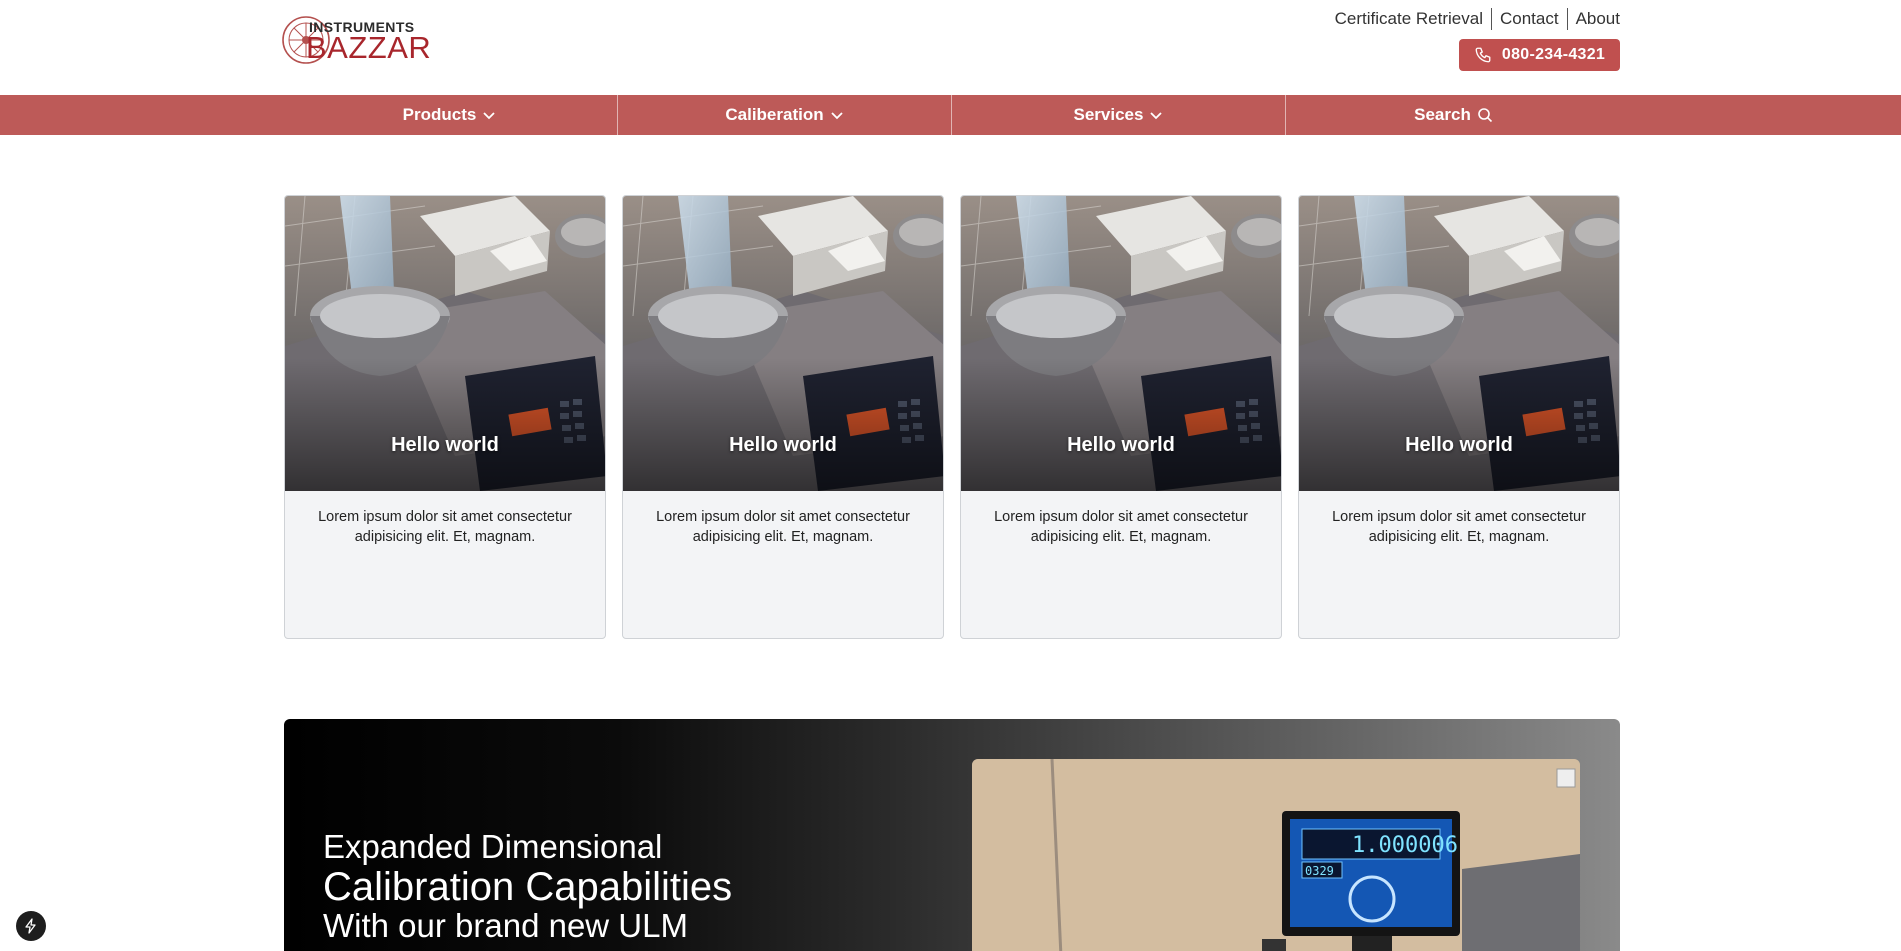 This screenshot has width=1901, height=951. I want to click on nav-services: Services, so click(1118, 115).